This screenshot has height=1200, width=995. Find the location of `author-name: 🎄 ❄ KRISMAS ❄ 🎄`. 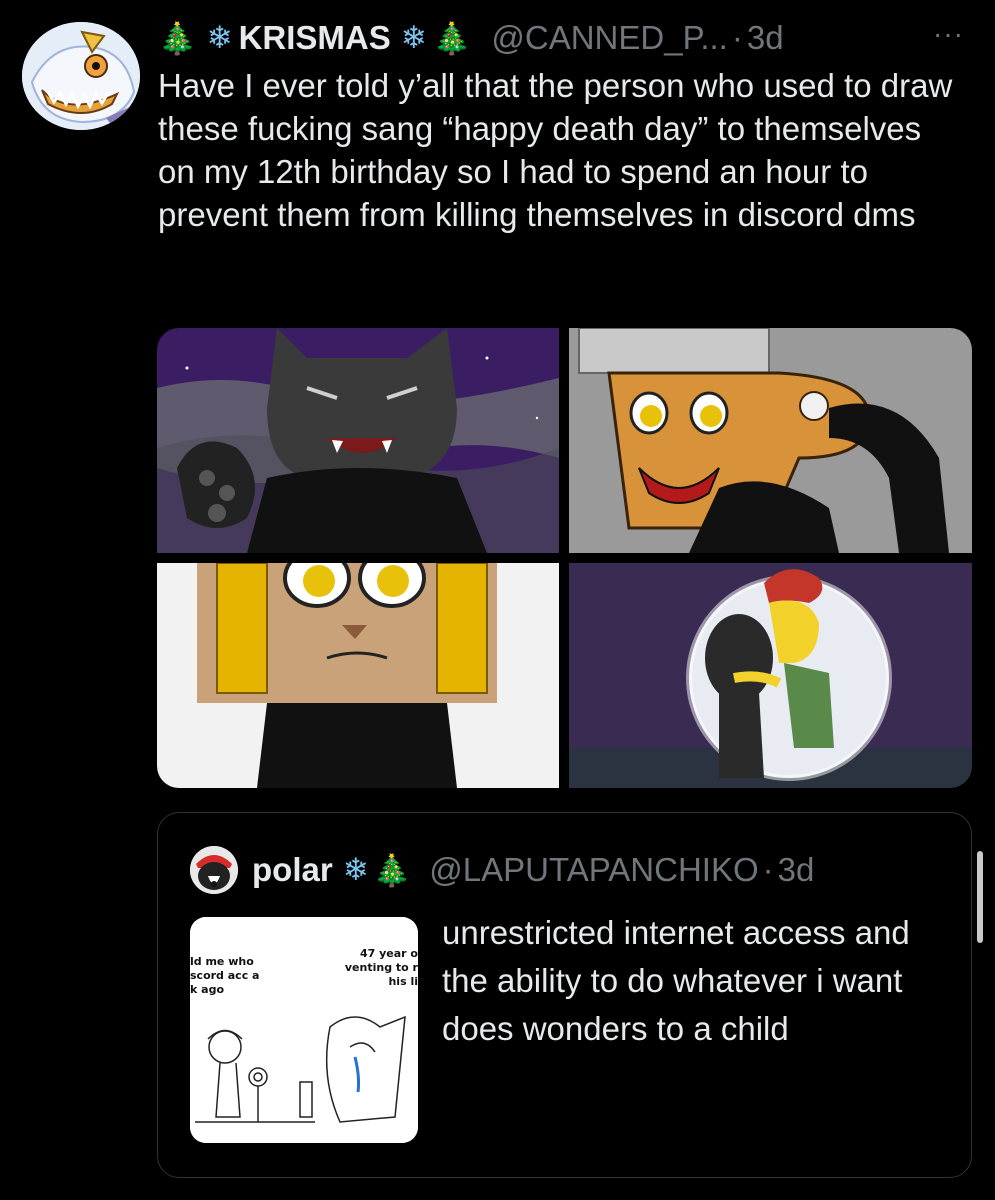

author-name: 🎄 ❄ KRISMAS ❄ 🎄 is located at coordinates (314, 38).